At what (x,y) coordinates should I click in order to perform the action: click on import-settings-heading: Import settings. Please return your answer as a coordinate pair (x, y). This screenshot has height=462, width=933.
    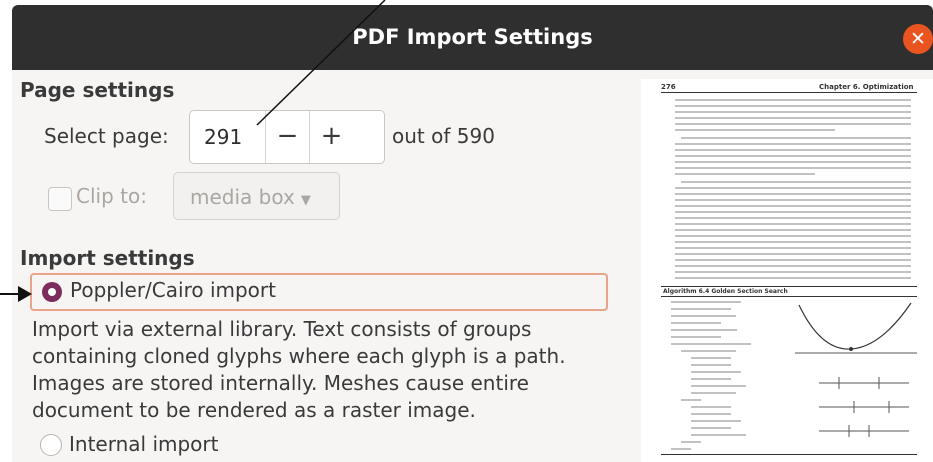
    Looking at the image, I should click on (107, 258).